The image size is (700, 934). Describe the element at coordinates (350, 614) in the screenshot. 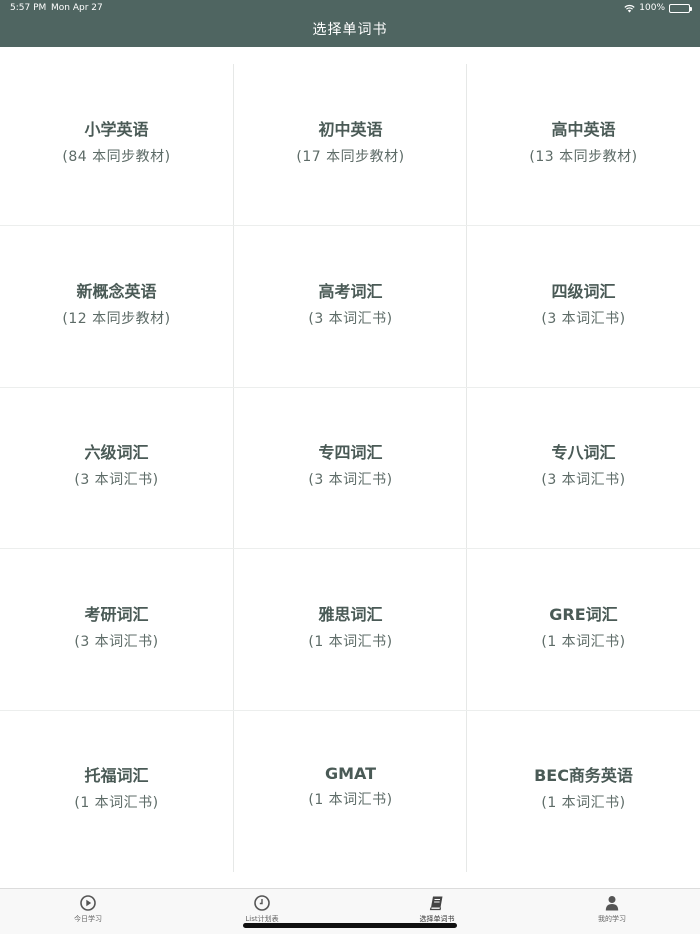

I see `book-title: 雅思词汇` at that location.